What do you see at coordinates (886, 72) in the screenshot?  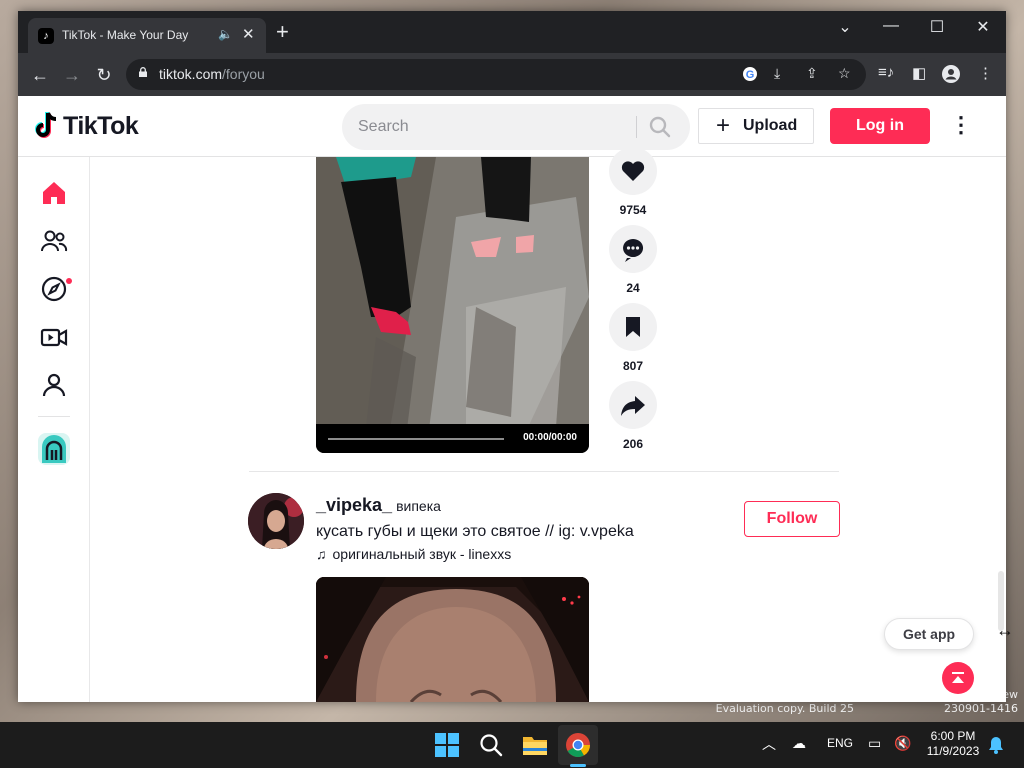 I see `media-control-icon: ≡♪` at bounding box center [886, 72].